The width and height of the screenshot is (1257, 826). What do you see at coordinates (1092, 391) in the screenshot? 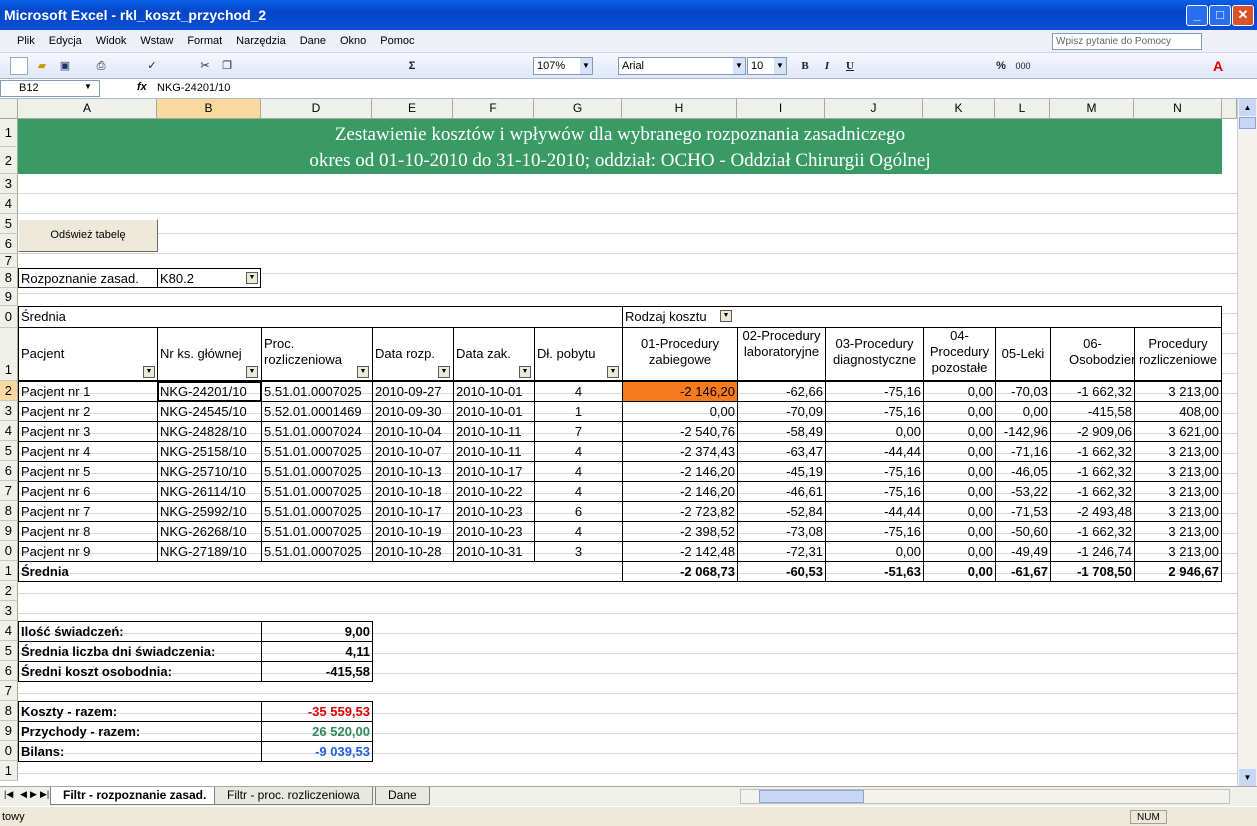
I see `table-cell: -1 662,32` at bounding box center [1092, 391].